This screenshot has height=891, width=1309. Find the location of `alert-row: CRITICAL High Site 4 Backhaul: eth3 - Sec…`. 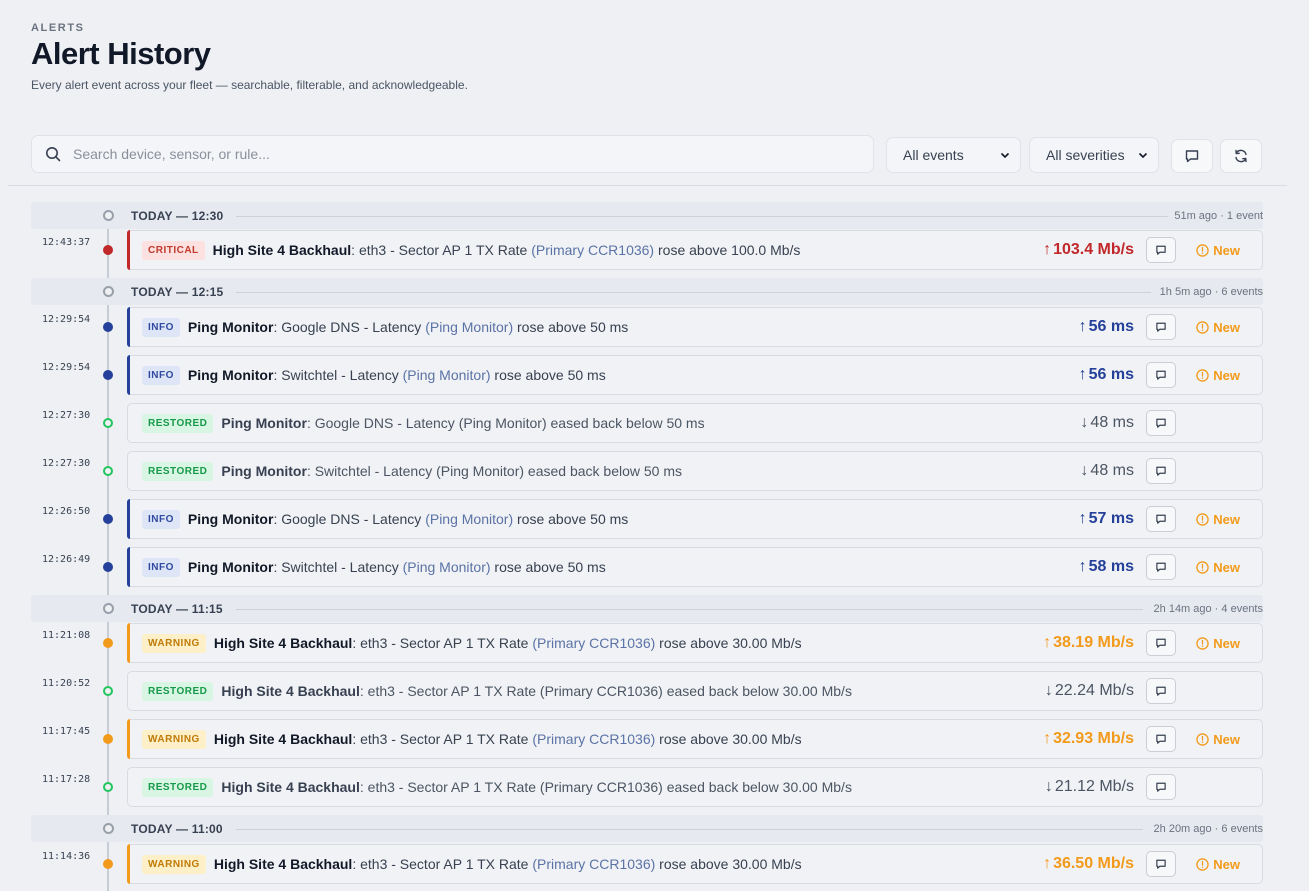

alert-row: CRITICAL High Site 4 Backhaul: eth3 - Sec… is located at coordinates (695, 250).